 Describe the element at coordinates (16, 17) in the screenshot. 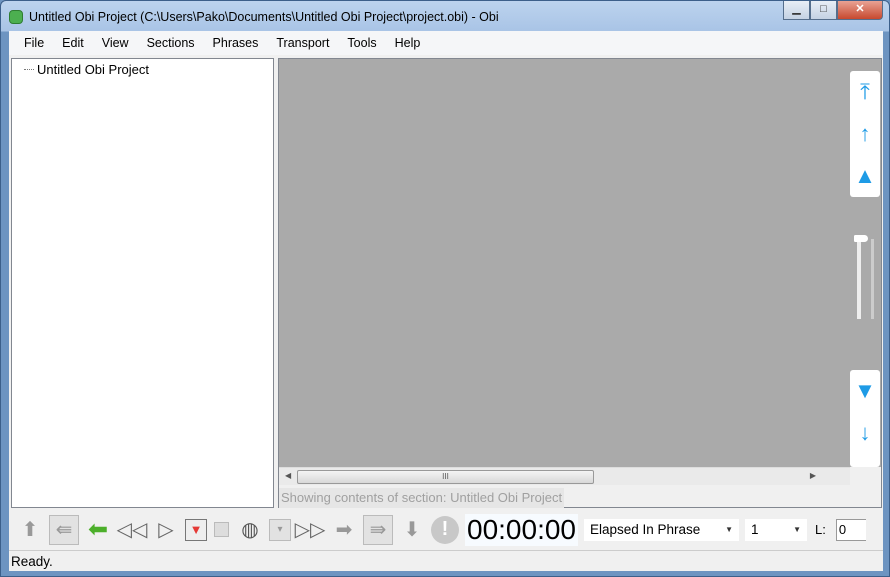

I see `obi-app-icon` at that location.